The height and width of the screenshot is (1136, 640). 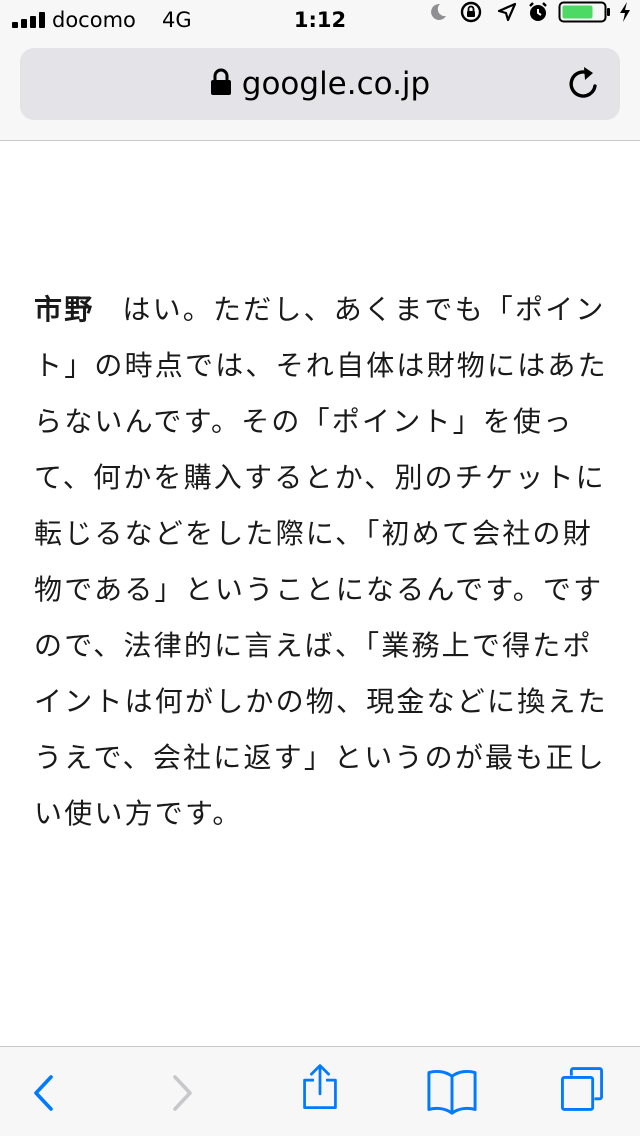 I want to click on speaker-name: 市野, so click(x=64, y=309).